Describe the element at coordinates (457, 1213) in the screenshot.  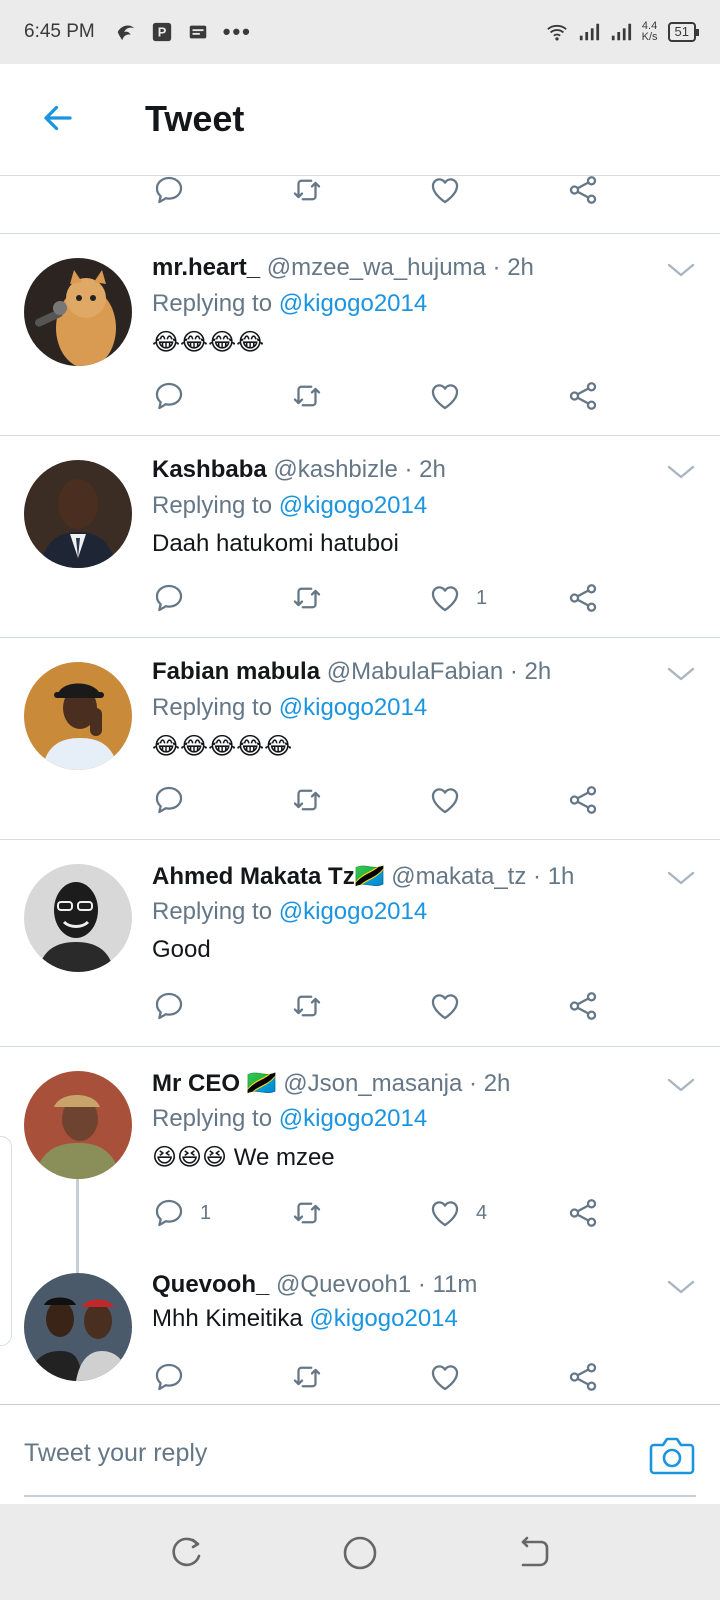
I see `like-button: 4` at that location.